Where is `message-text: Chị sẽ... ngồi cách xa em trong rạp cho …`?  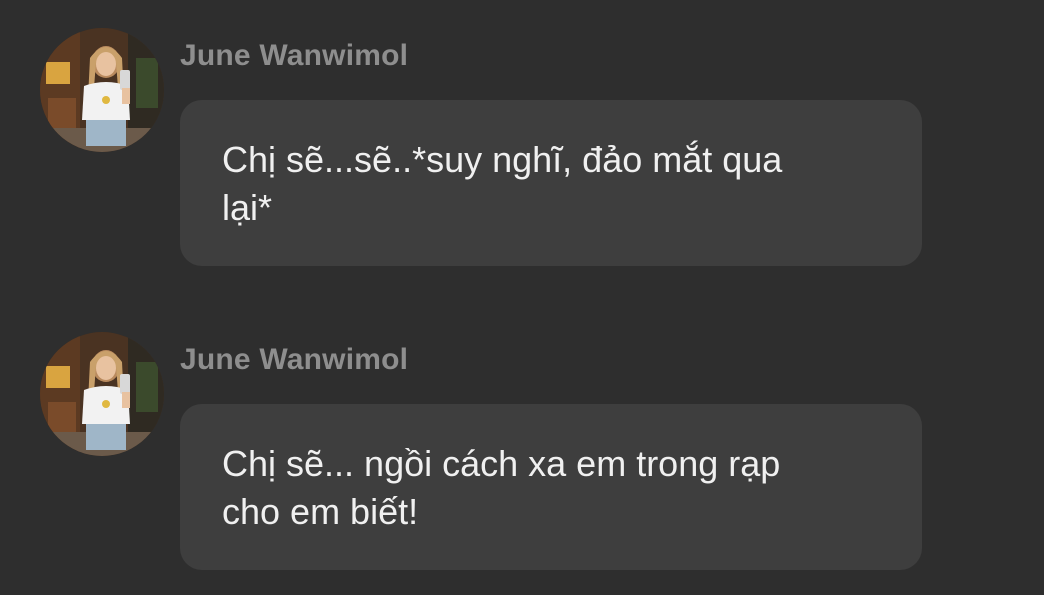 message-text: Chị sẽ... ngồi cách xa em trong rạp cho … is located at coordinates (501, 487).